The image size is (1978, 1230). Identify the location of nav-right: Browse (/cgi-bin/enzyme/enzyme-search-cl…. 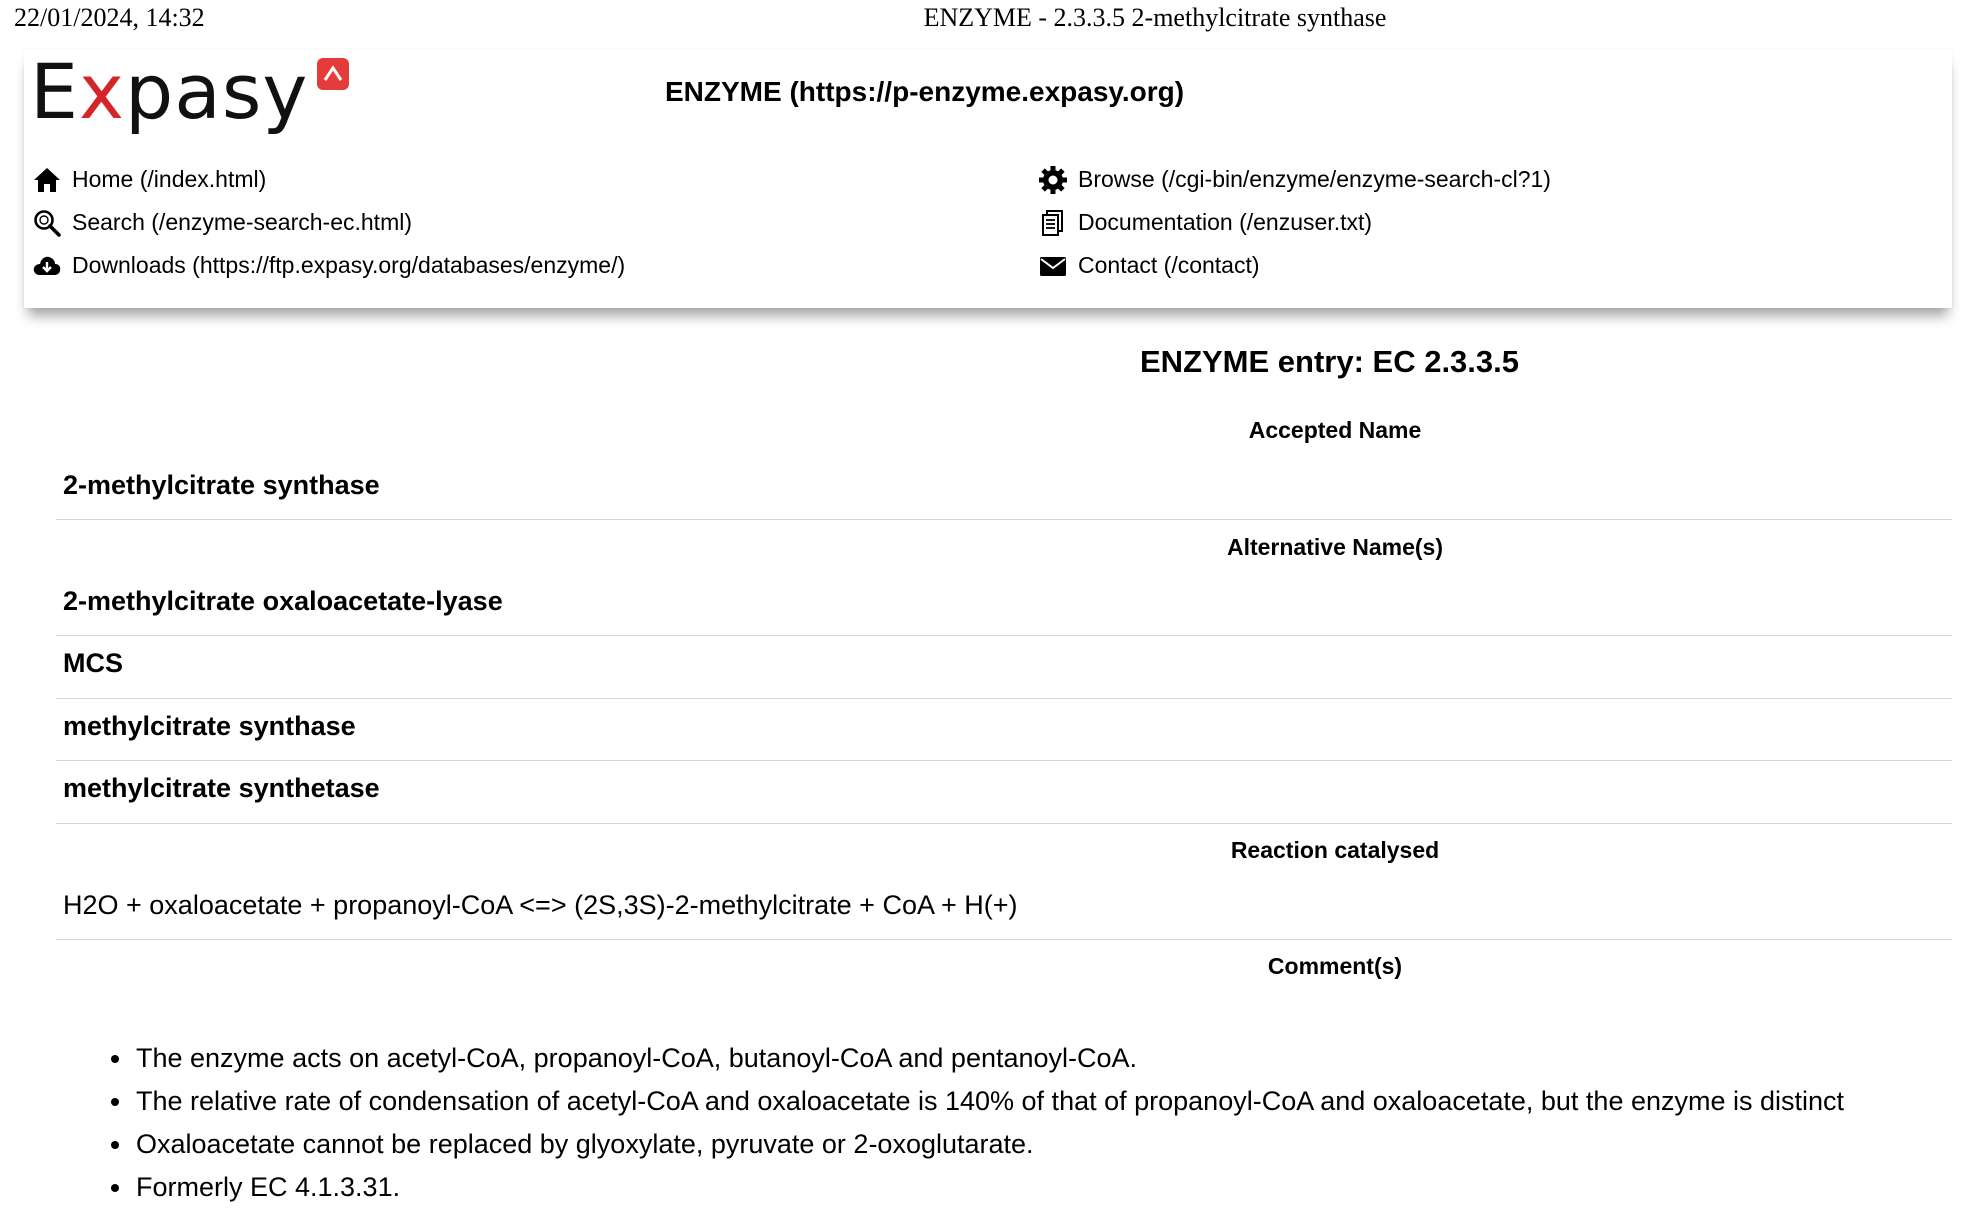
(1293, 222).